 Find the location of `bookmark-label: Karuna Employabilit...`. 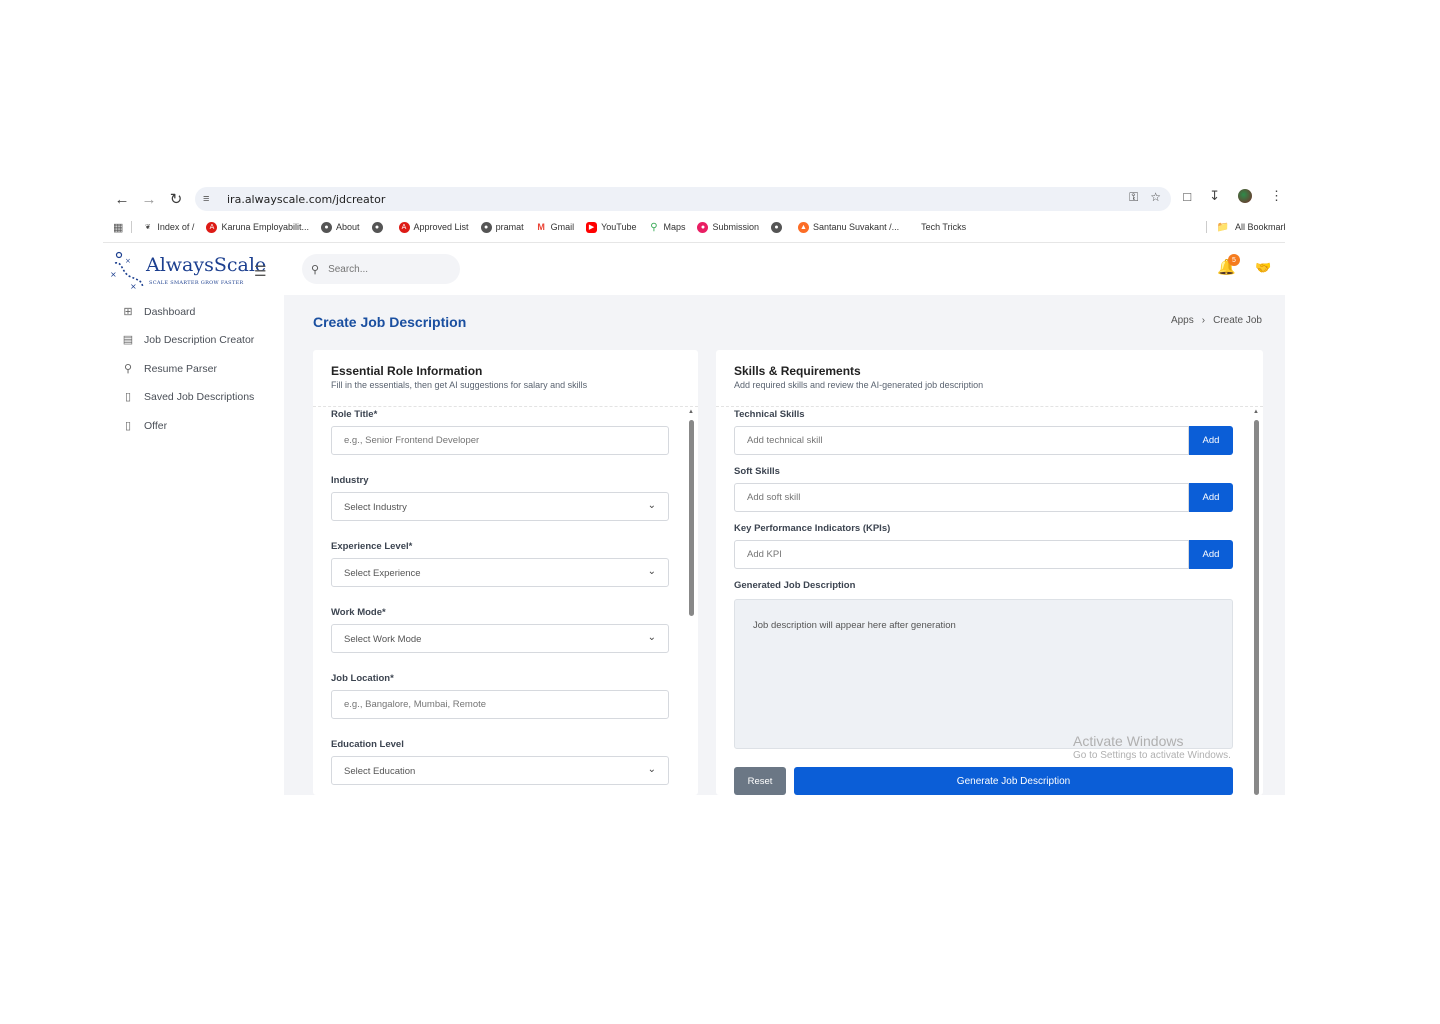

bookmark-label: Karuna Employabilit... is located at coordinates (265, 227).